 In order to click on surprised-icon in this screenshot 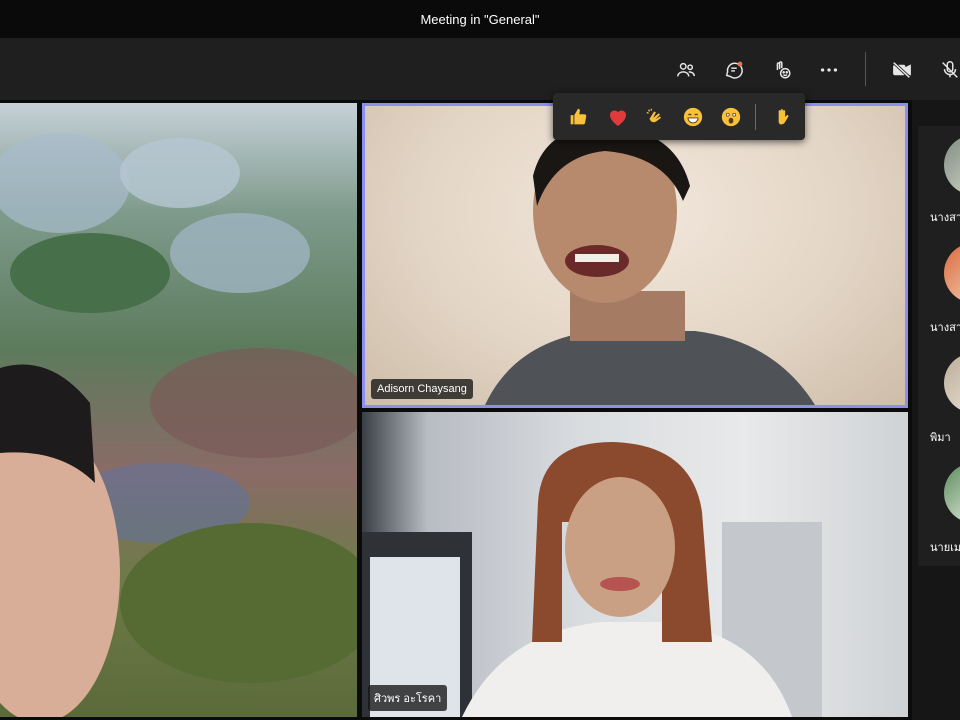, I will do `click(731, 117)`.